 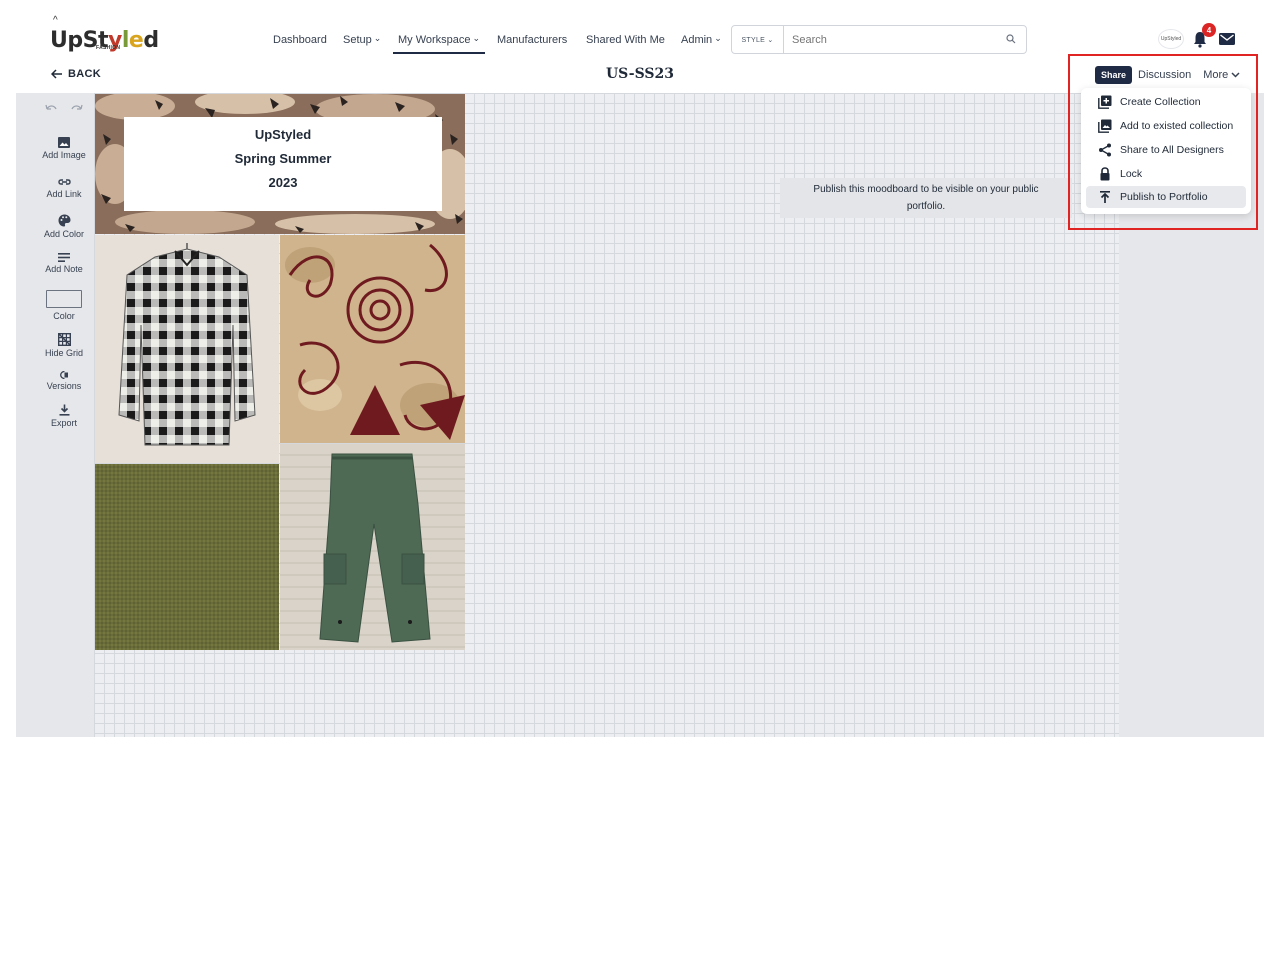 I want to click on floral-damask-image, so click(x=372, y=339).